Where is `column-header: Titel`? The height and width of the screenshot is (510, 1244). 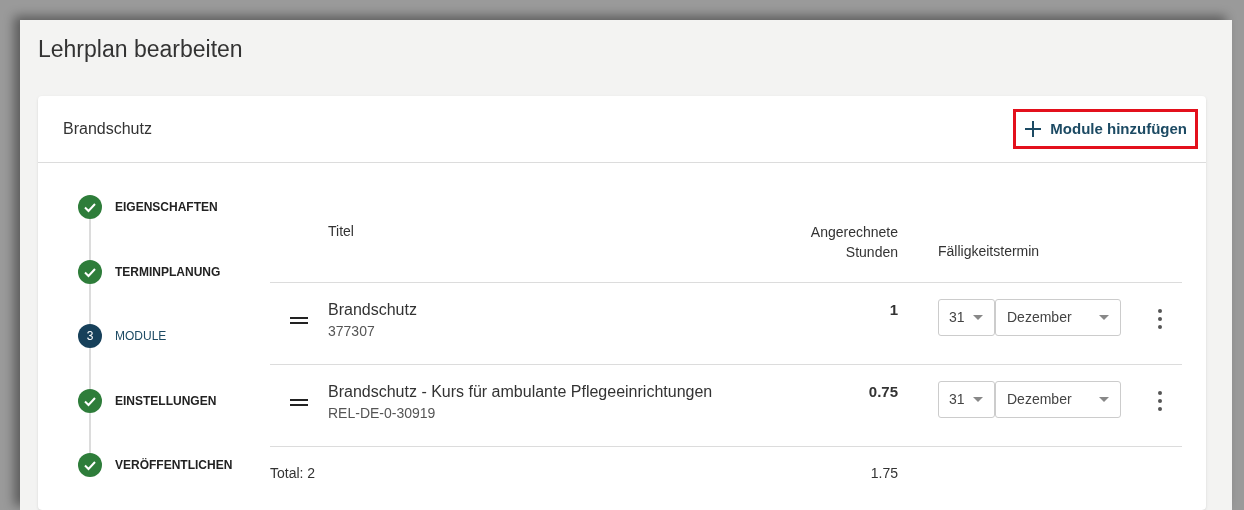 column-header: Titel is located at coordinates (341, 231).